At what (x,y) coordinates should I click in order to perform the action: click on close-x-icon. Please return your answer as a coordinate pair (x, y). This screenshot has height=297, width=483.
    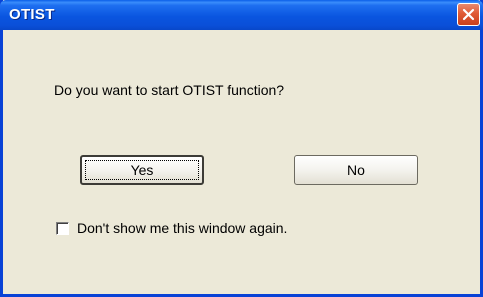
    Looking at the image, I should click on (468, 14).